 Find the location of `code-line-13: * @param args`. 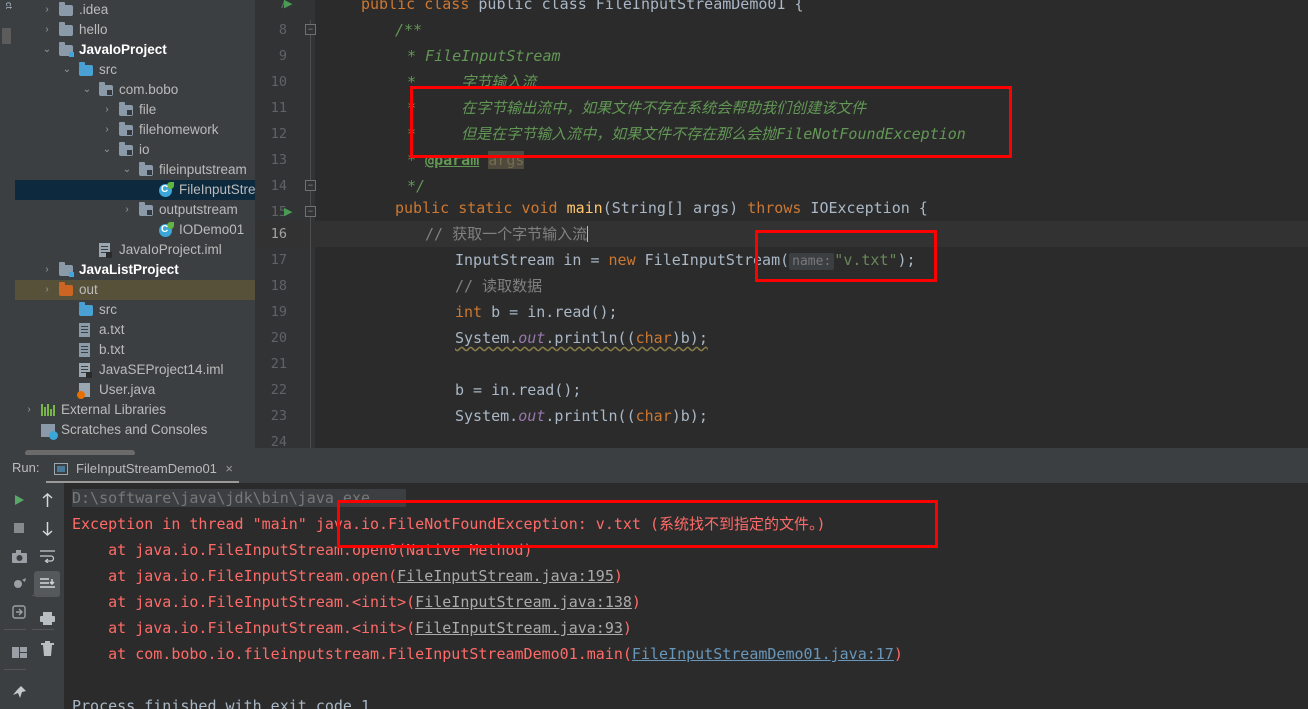

code-line-13: * @param args is located at coordinates (466, 160).